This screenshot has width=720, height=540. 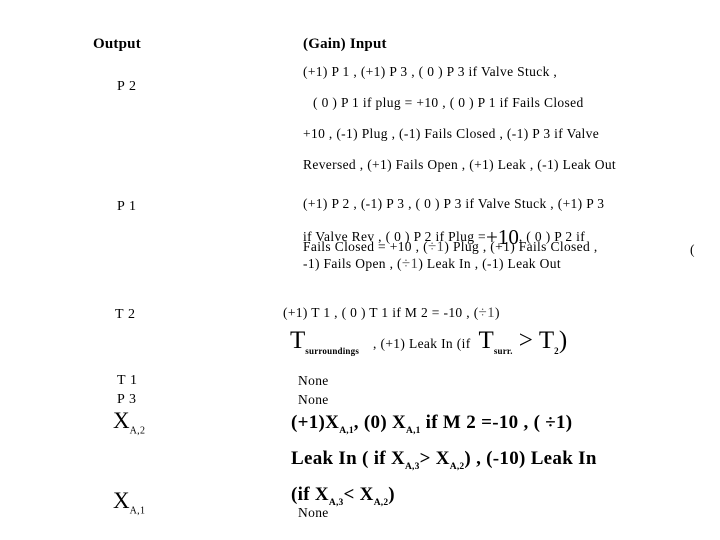 I want to click on input-line: Leak In ( if XA,3> XA,2) , (-10) Leak In, so click(x=444, y=463).